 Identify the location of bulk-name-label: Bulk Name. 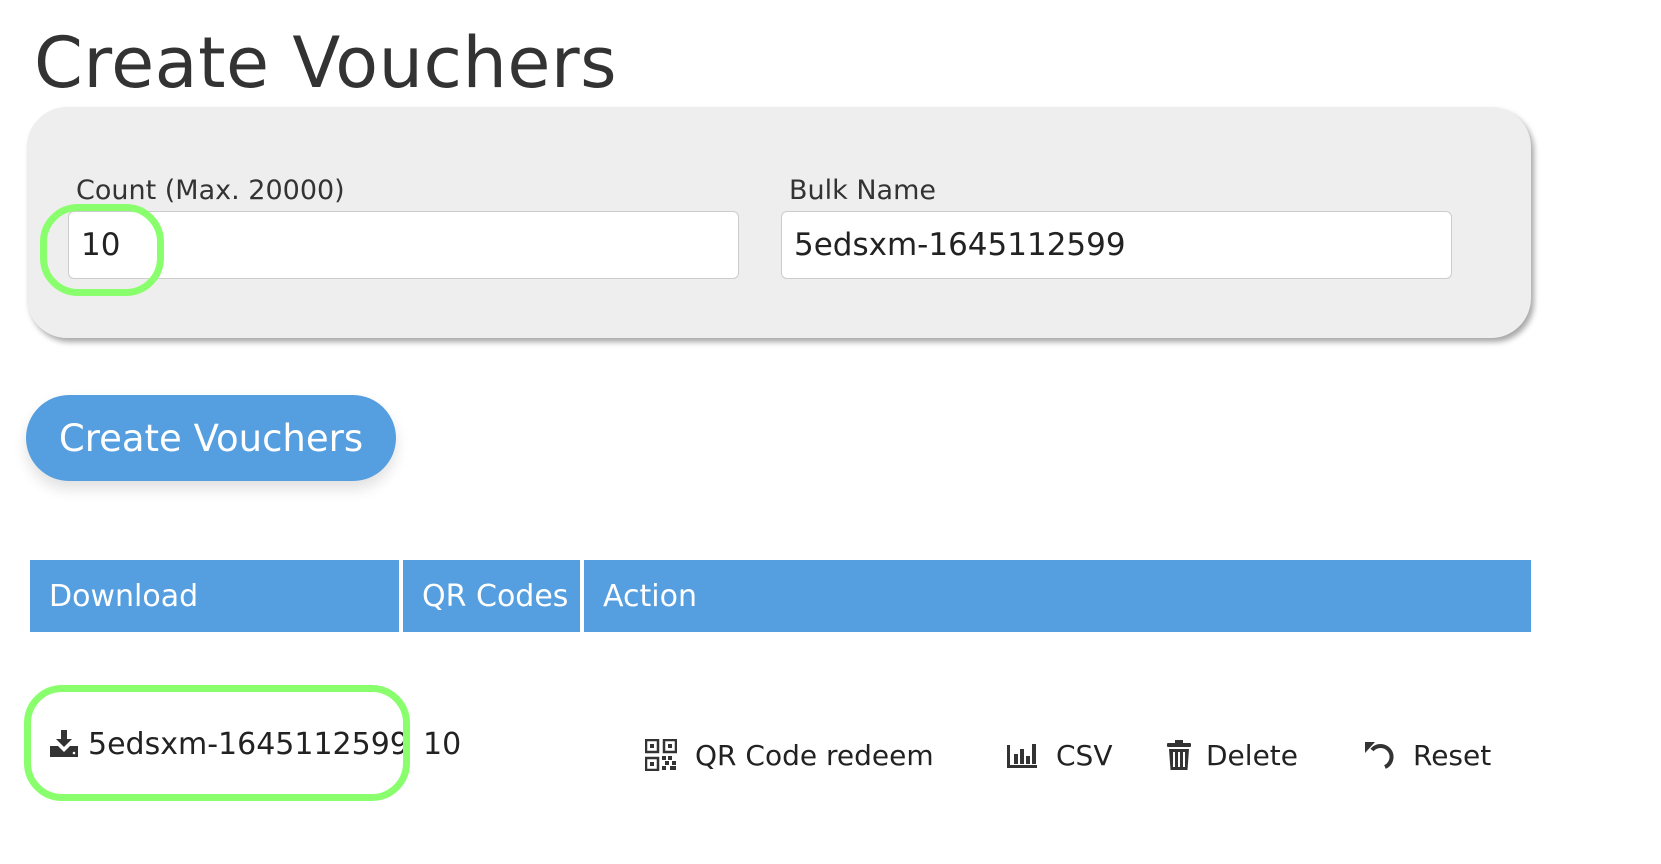
(863, 190).